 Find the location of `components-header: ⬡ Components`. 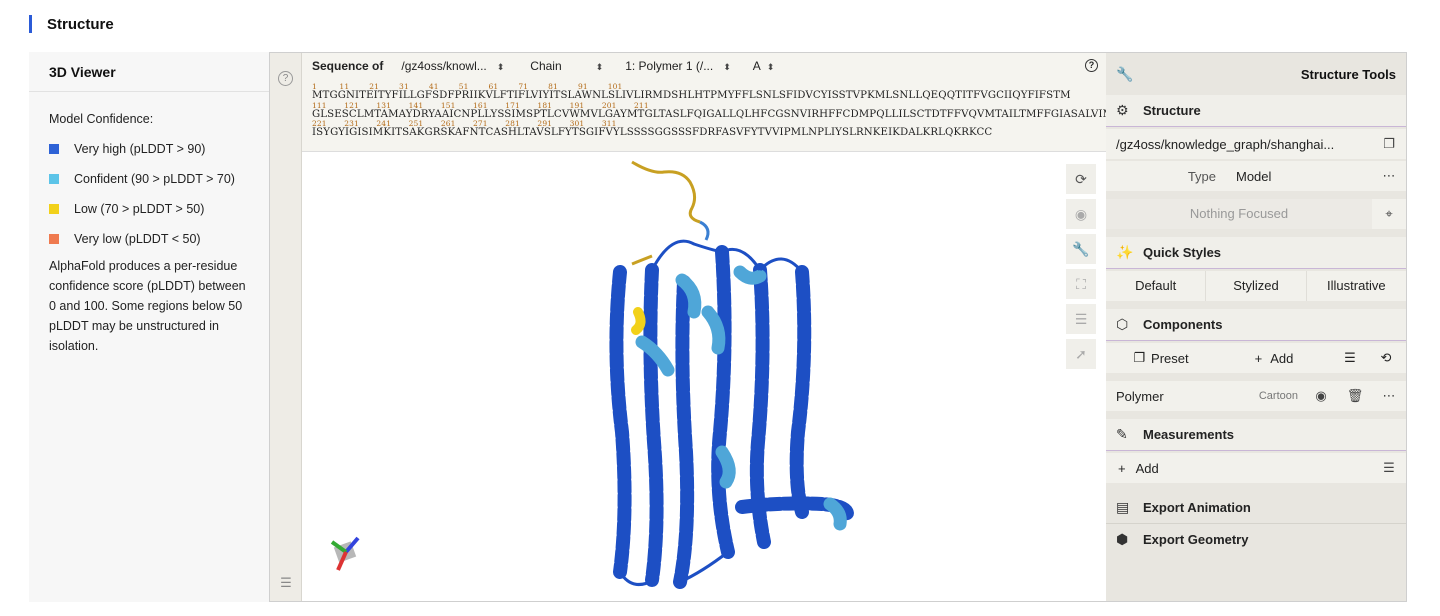

components-header: ⬡ Components is located at coordinates (1256, 325).